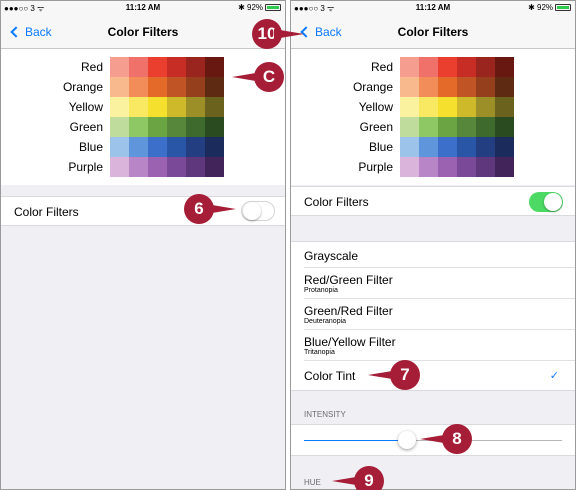  What do you see at coordinates (358, 478) in the screenshot?
I see `callout-9: 9` at bounding box center [358, 478].